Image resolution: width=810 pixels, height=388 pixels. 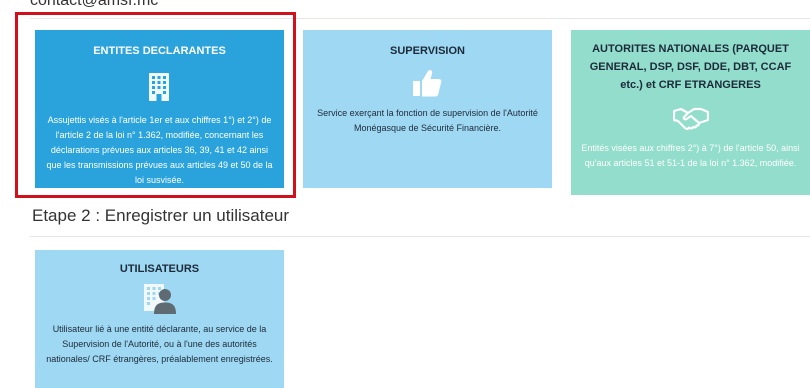 What do you see at coordinates (94, 4) in the screenshot?
I see `contact-email: contact@amsf.mc` at bounding box center [94, 4].